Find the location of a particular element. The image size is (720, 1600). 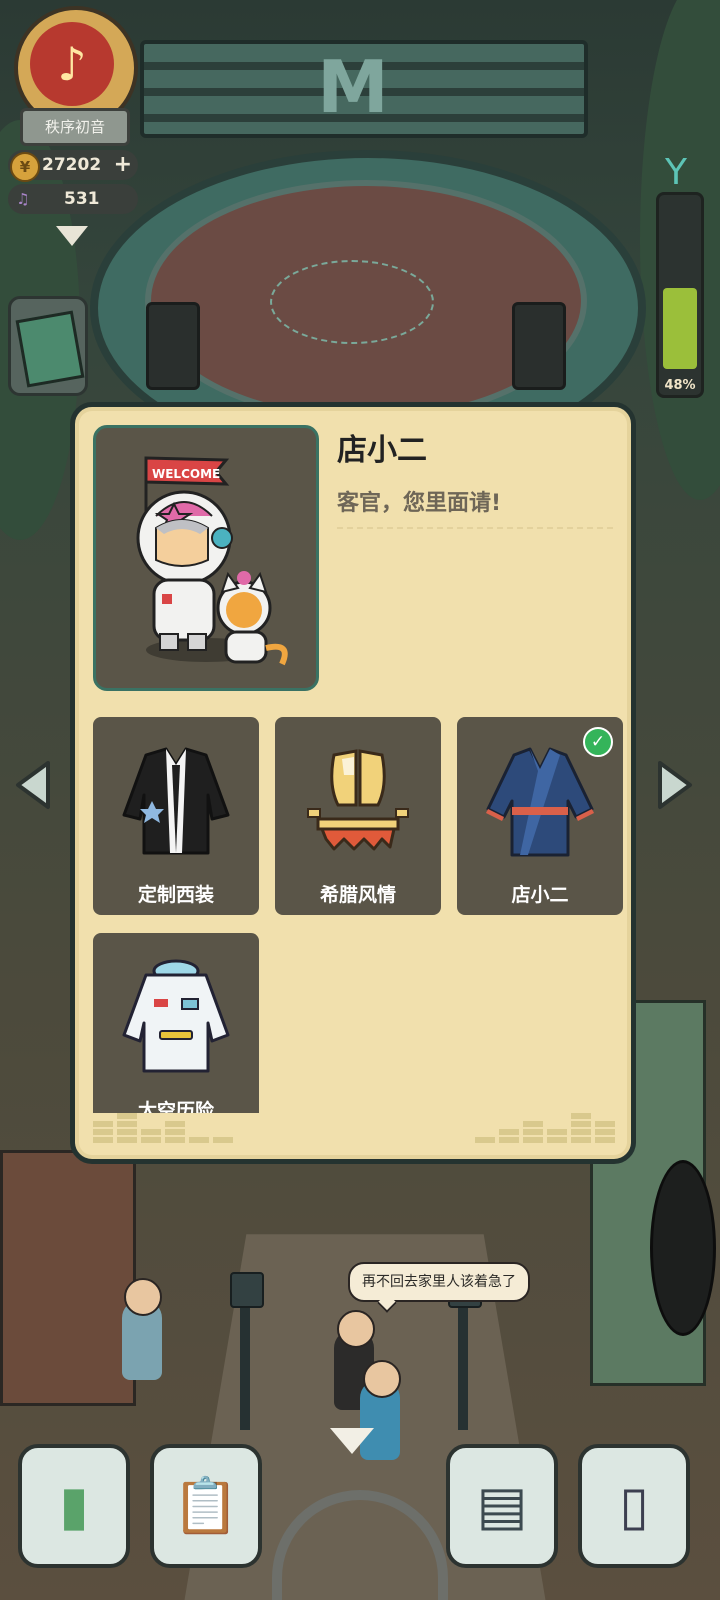

outfit-card-suit: 定制西装 is located at coordinates (176, 816).